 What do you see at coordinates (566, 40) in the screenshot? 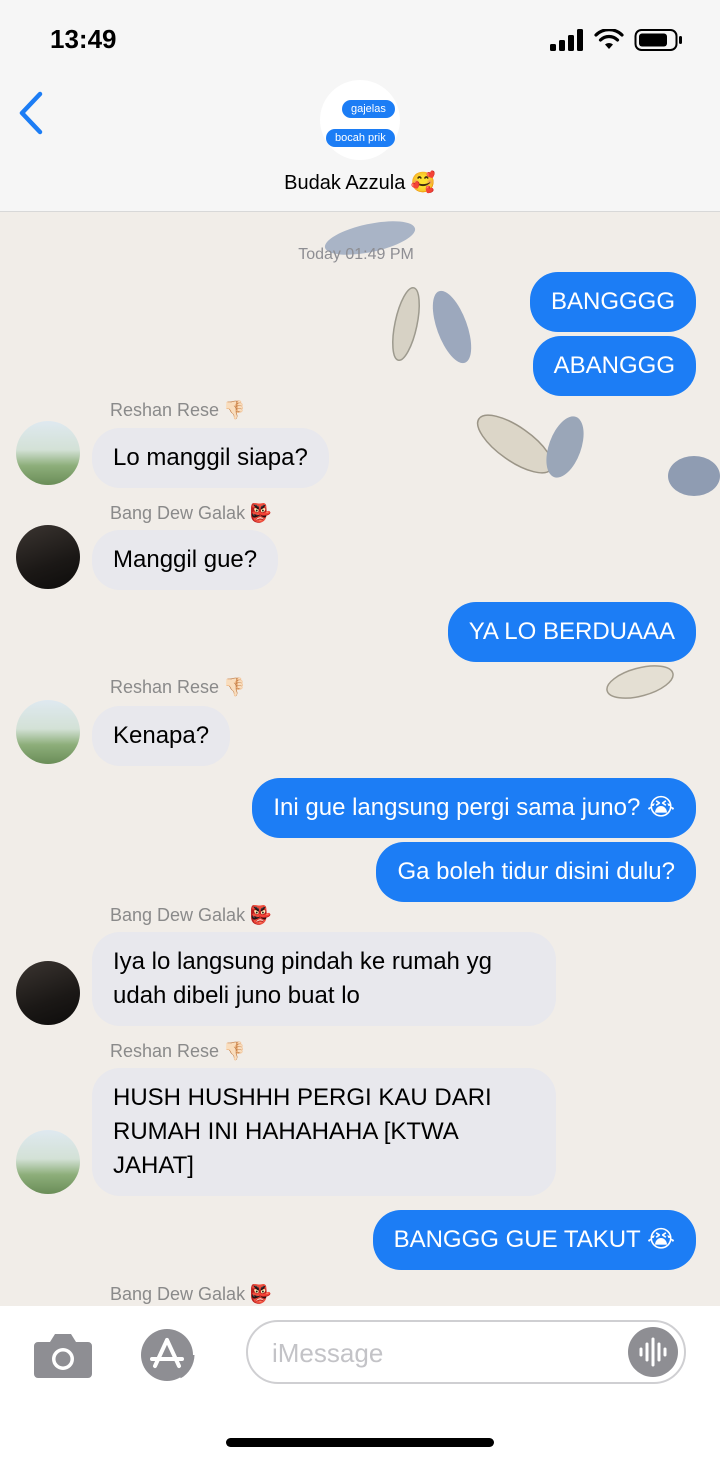
I see `signal-icon` at bounding box center [566, 40].